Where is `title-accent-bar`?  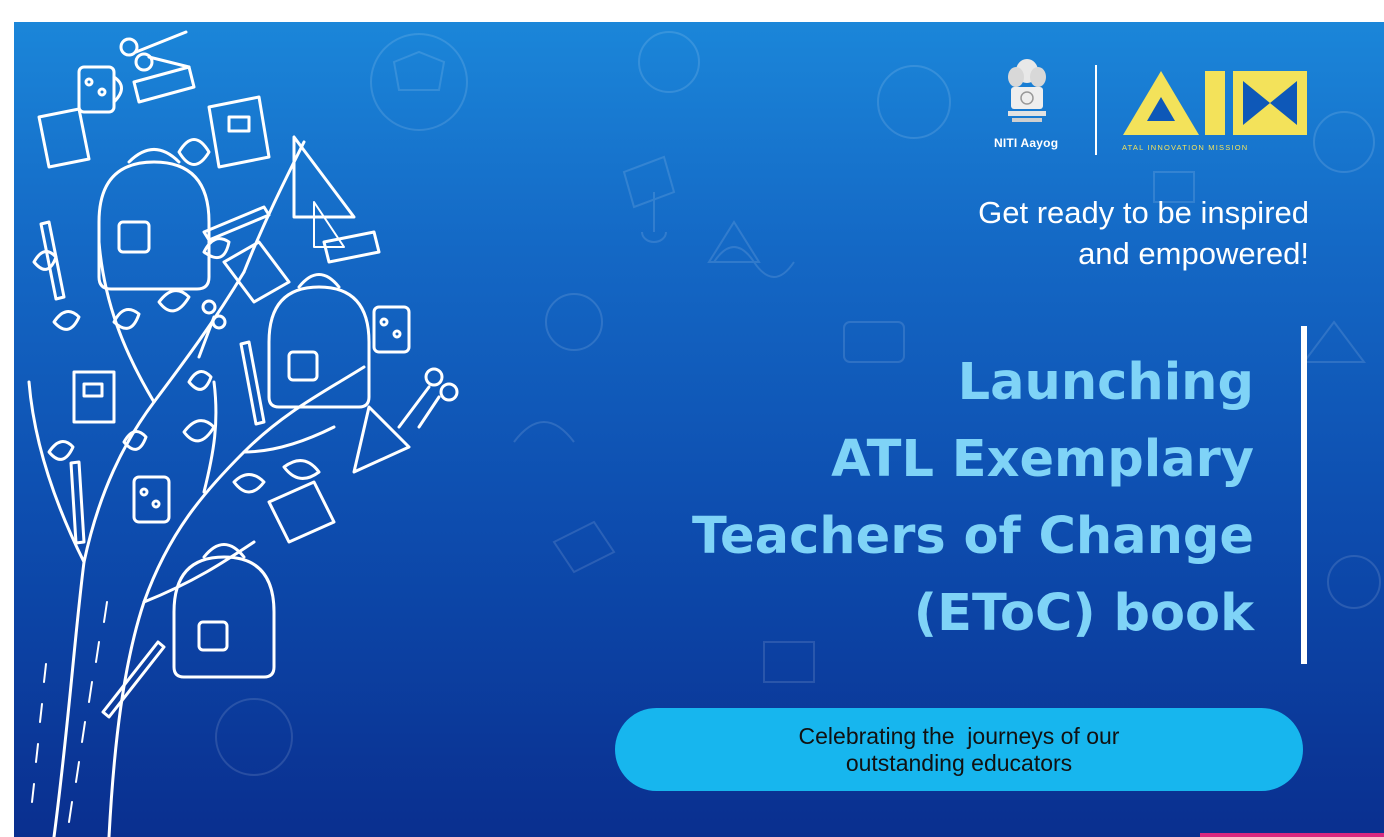
title-accent-bar is located at coordinates (1304, 495).